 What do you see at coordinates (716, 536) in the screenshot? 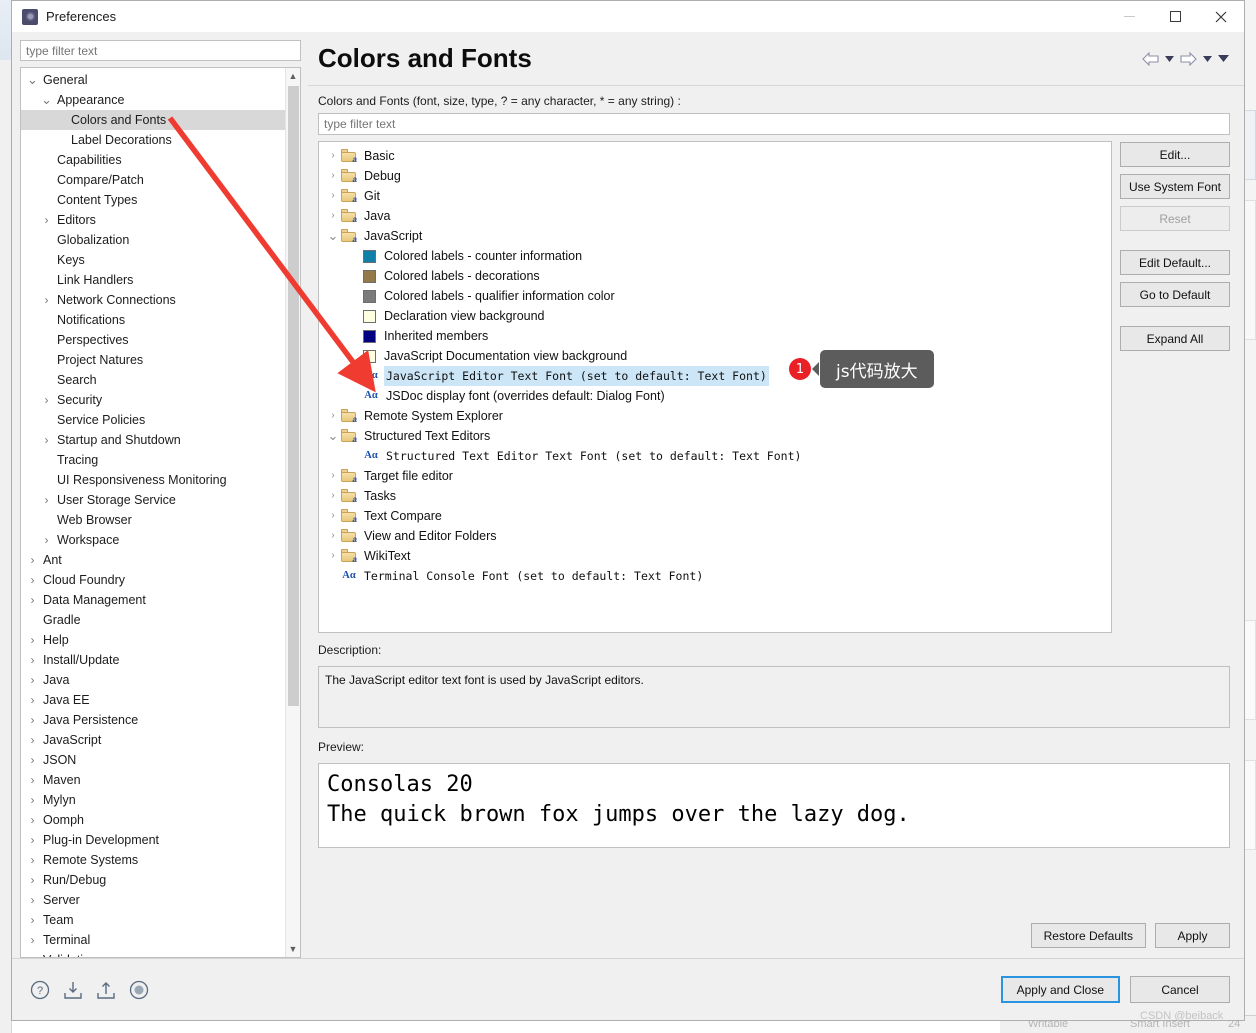
I see `font-tree-item: › a View and Editor Folders` at bounding box center [716, 536].